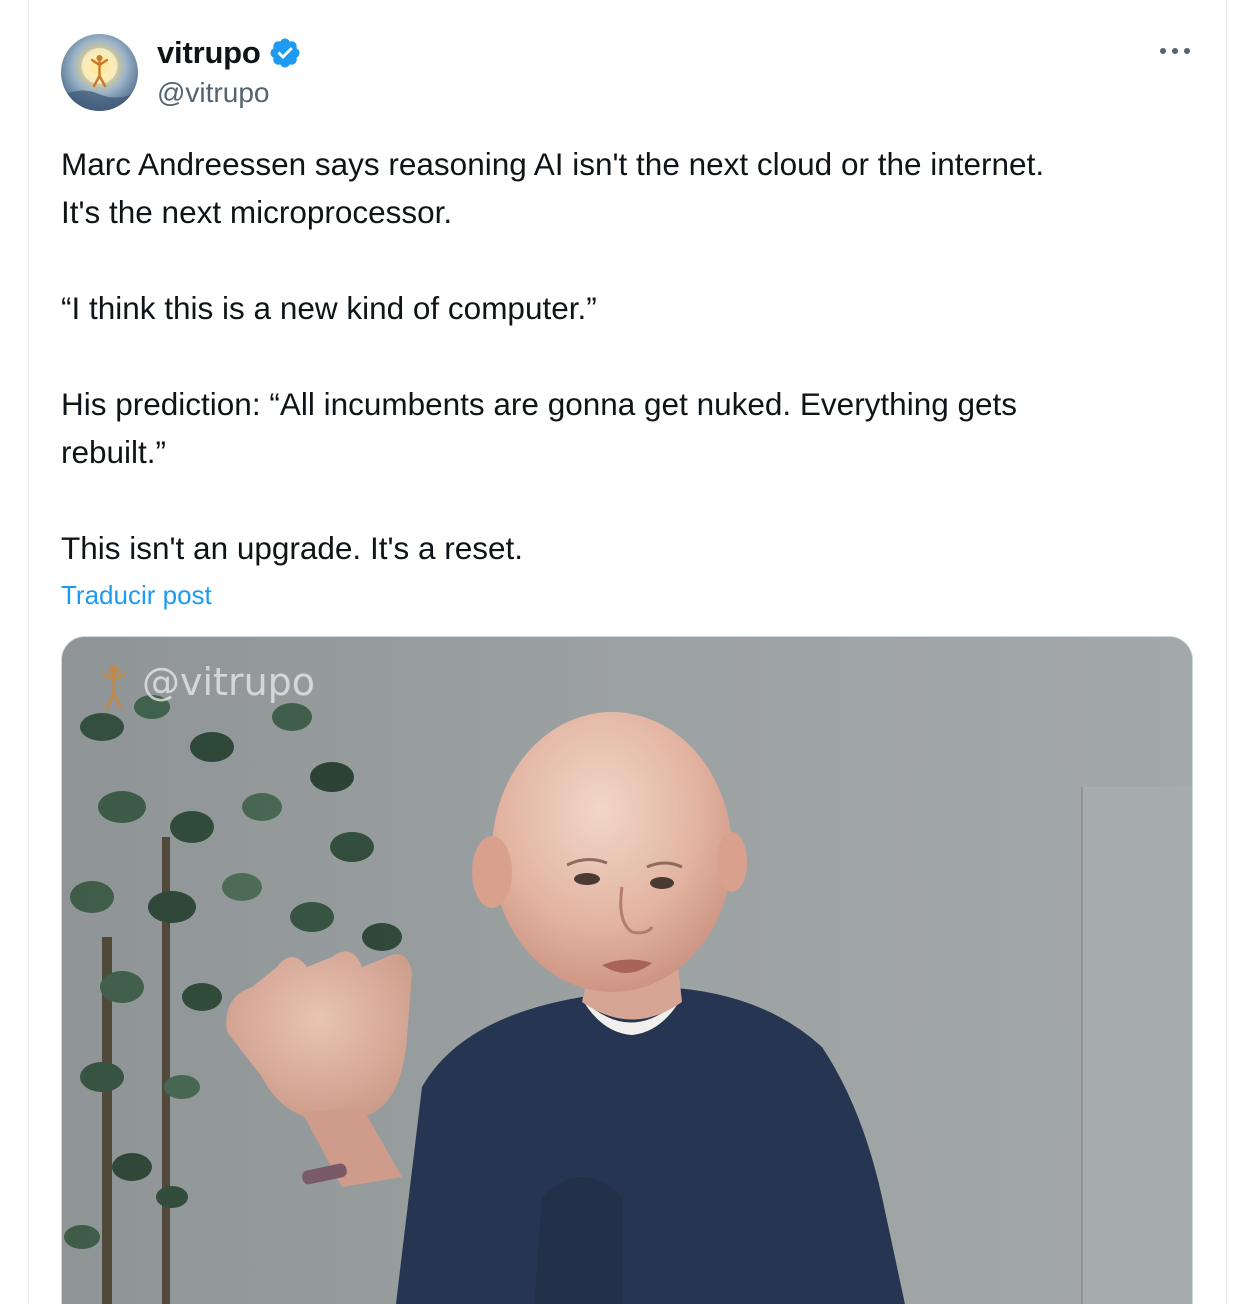 This screenshot has height=1304, width=1256. What do you see at coordinates (136, 595) in the screenshot?
I see `translate-post-link: Traducir post` at bounding box center [136, 595].